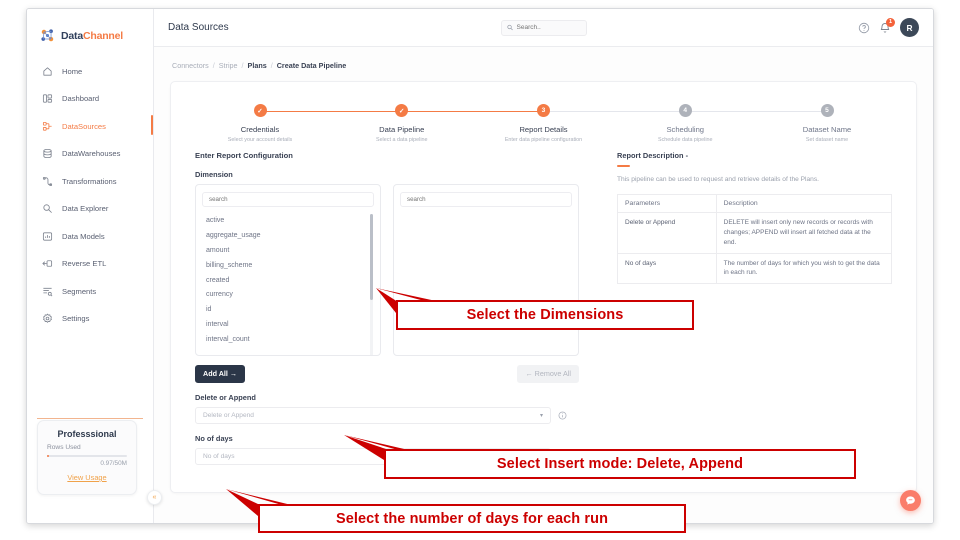 The width and height of the screenshot is (960, 540). I want to click on list-item: aggregate_usage, so click(288, 235).